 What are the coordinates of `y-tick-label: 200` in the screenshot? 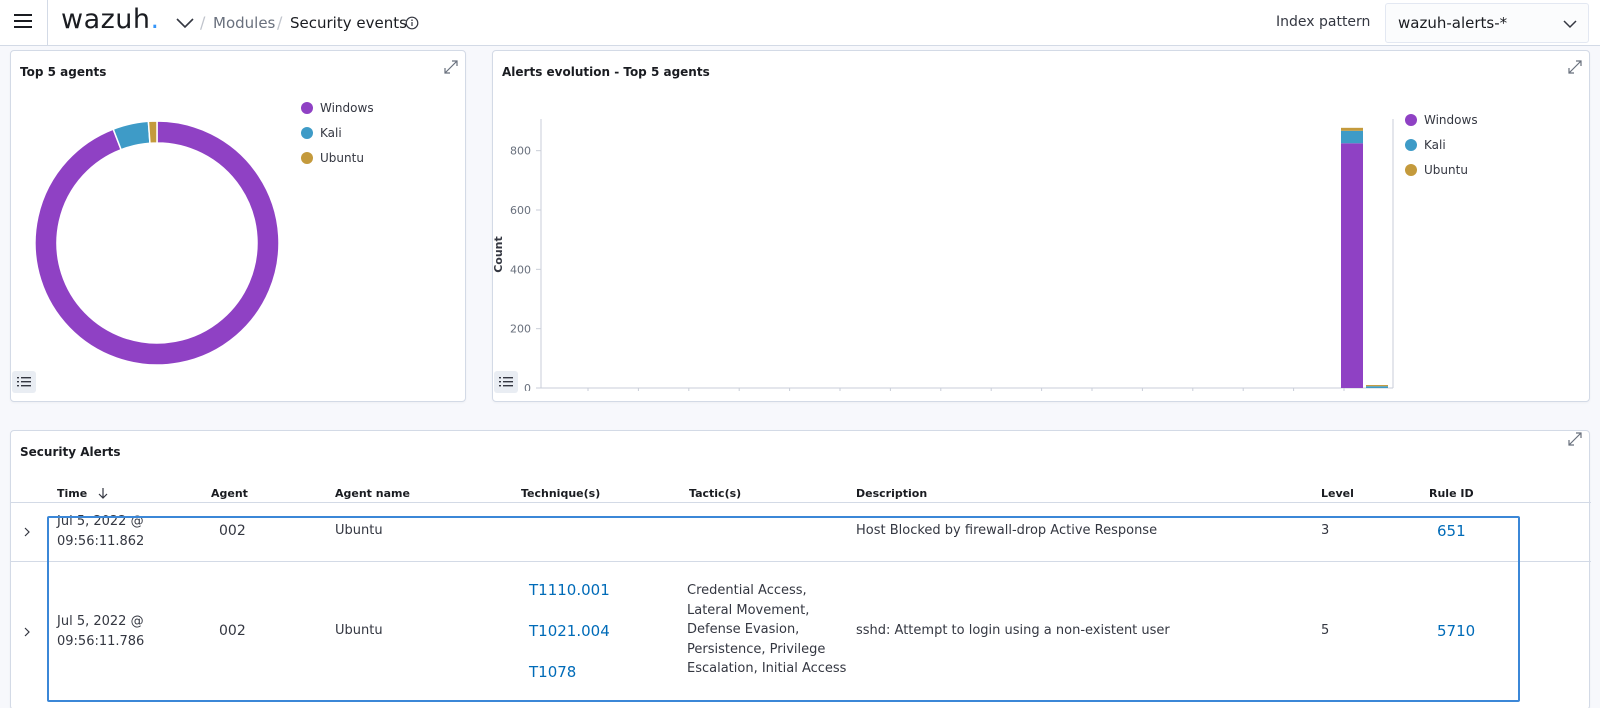 It's located at (520, 329).